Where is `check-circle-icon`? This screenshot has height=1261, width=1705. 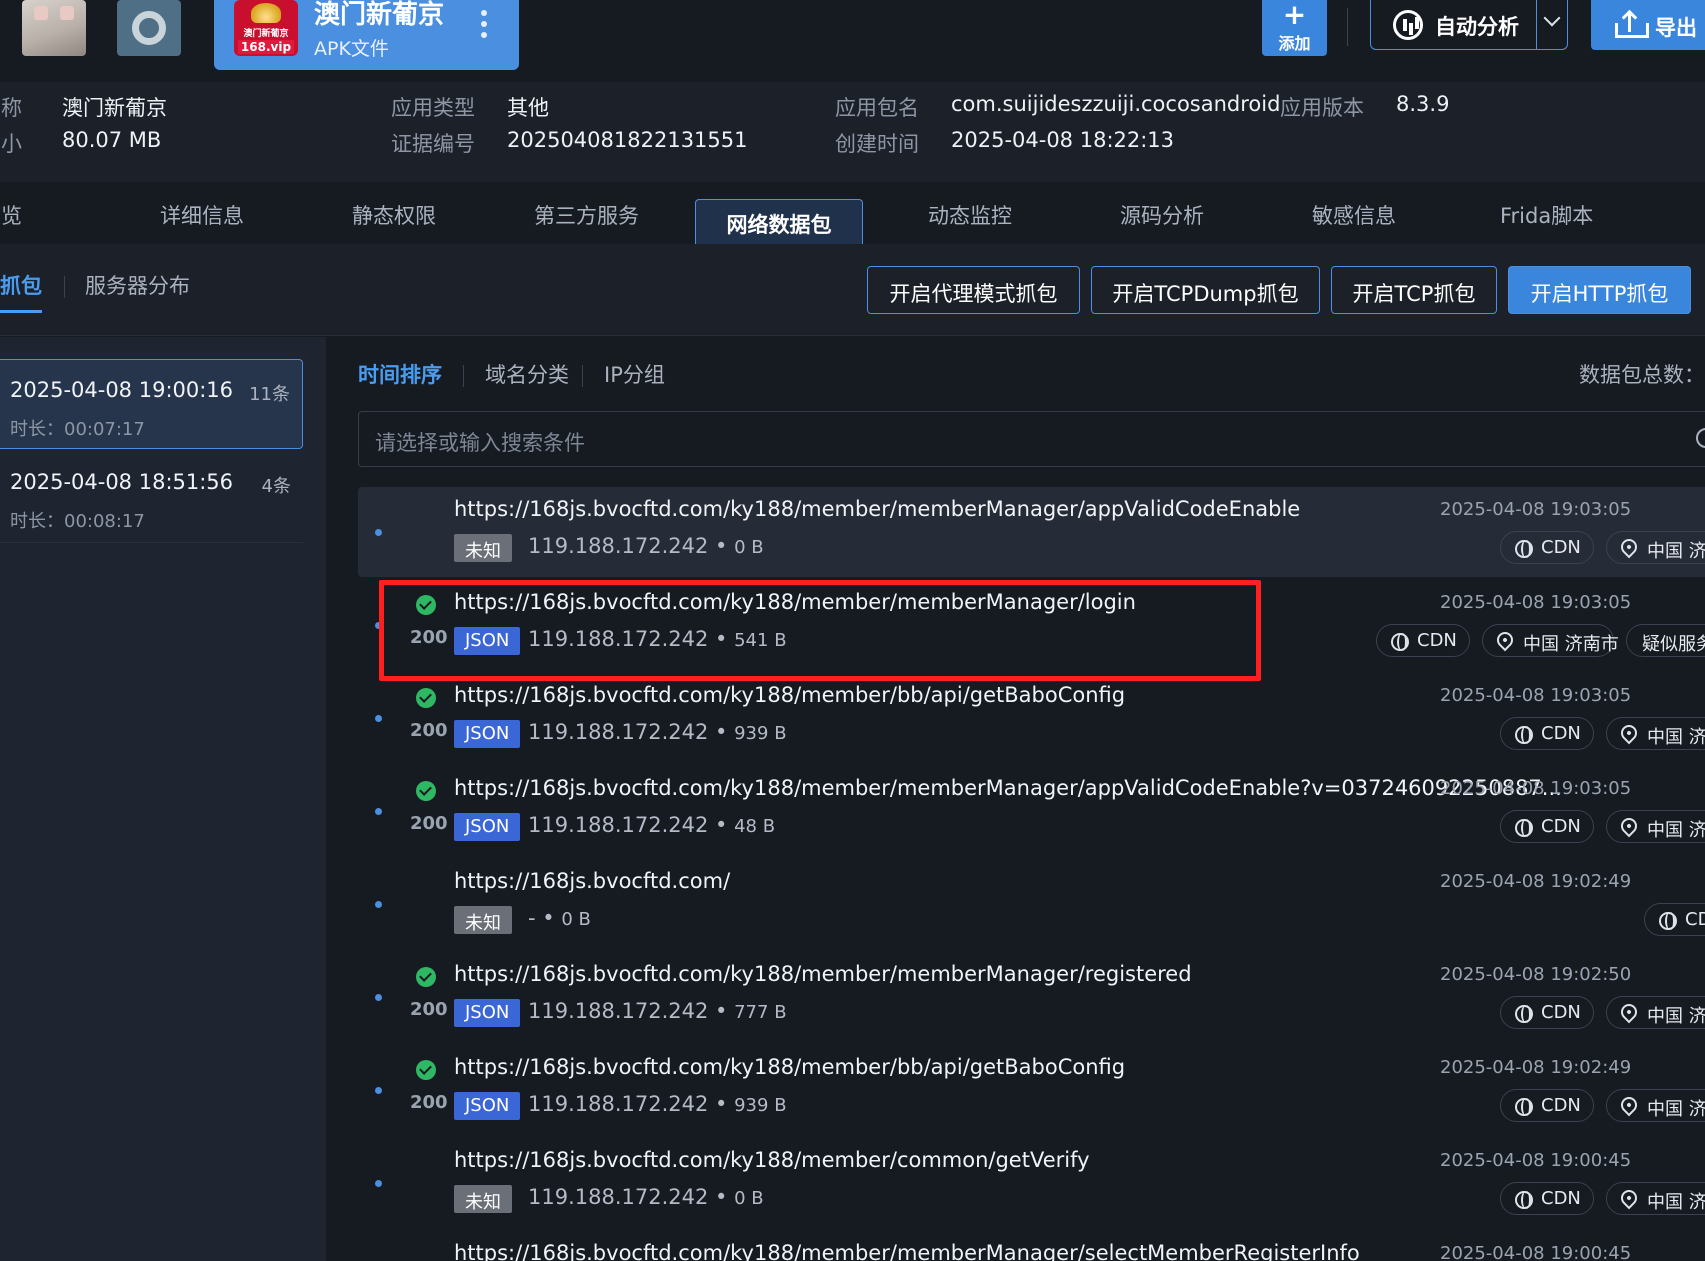
check-circle-icon is located at coordinates (426, 977).